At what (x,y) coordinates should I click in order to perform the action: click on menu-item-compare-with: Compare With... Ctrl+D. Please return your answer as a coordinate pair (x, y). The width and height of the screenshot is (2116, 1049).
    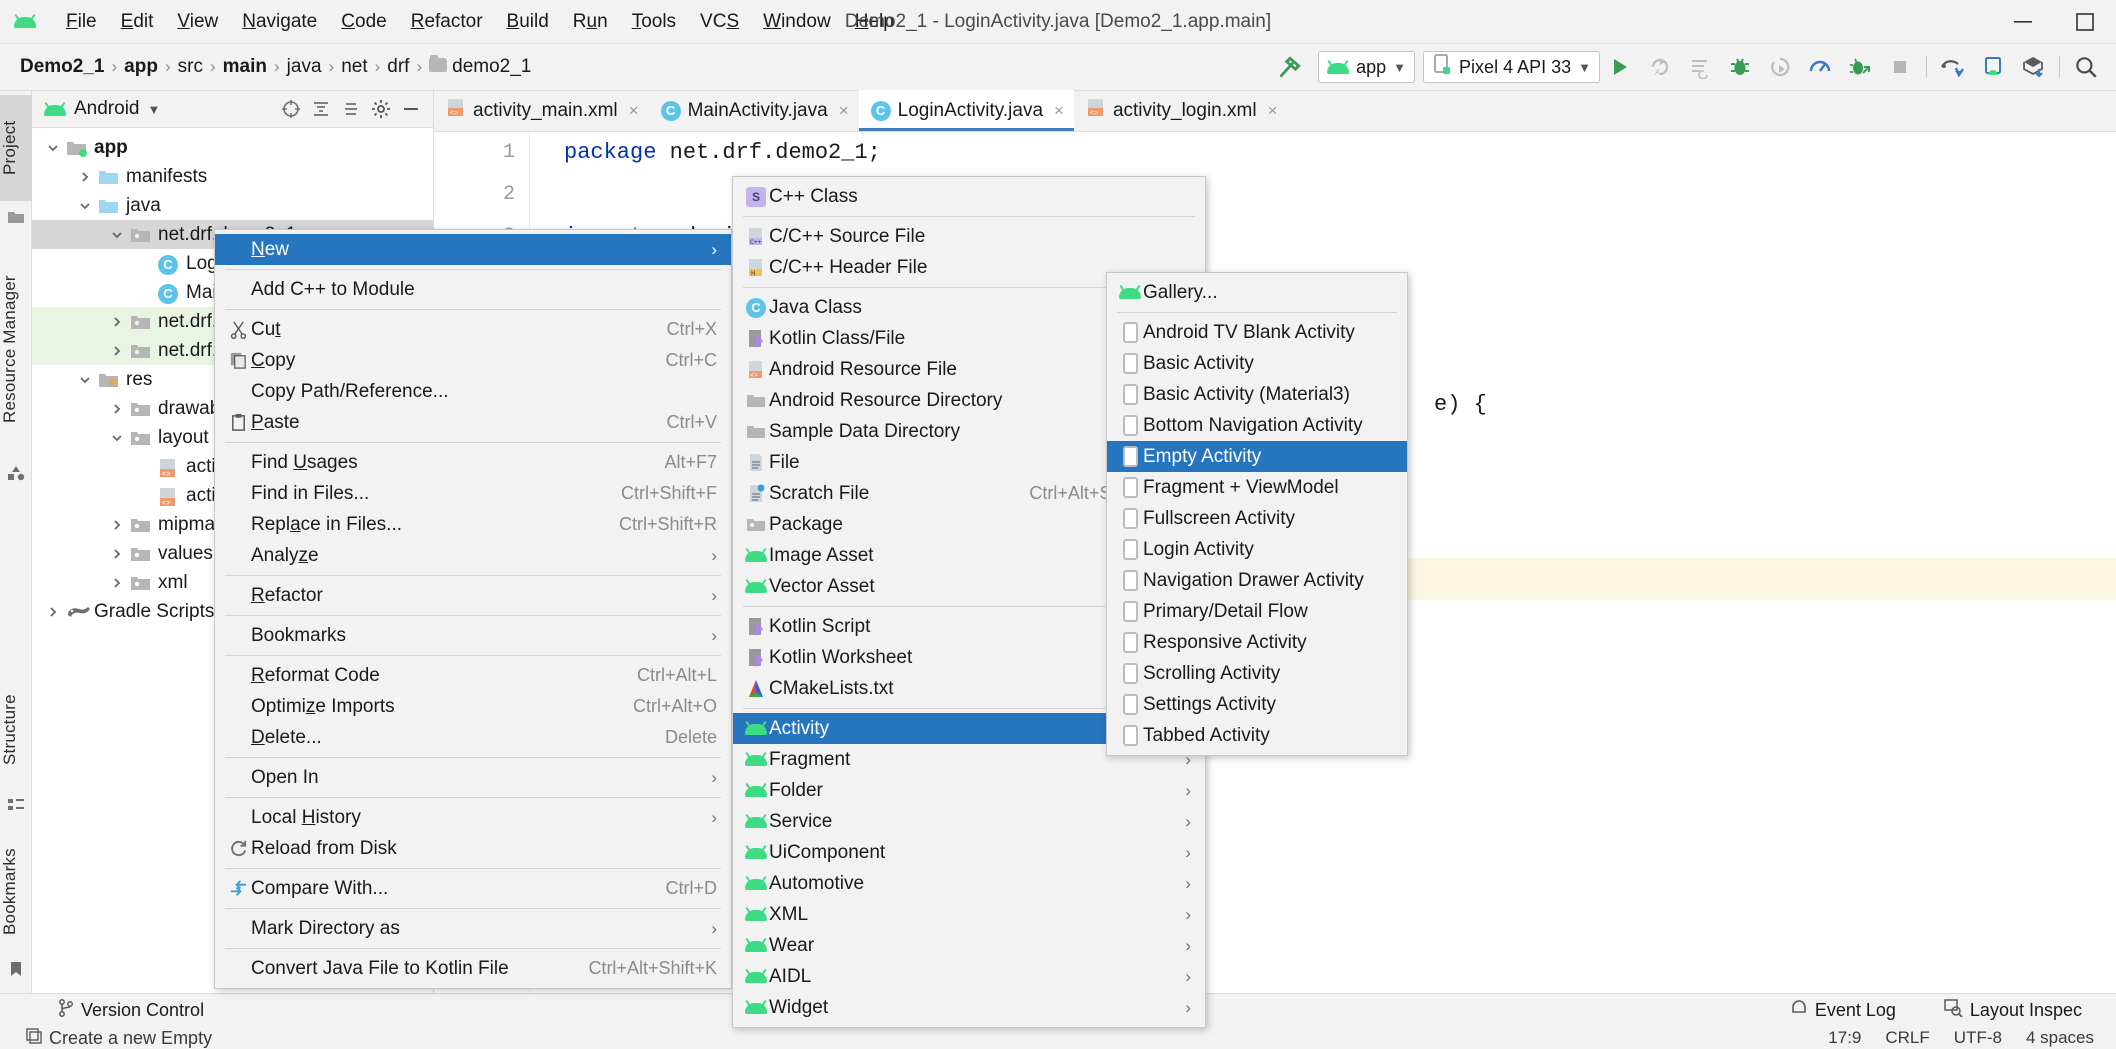
    Looking at the image, I should click on (473, 888).